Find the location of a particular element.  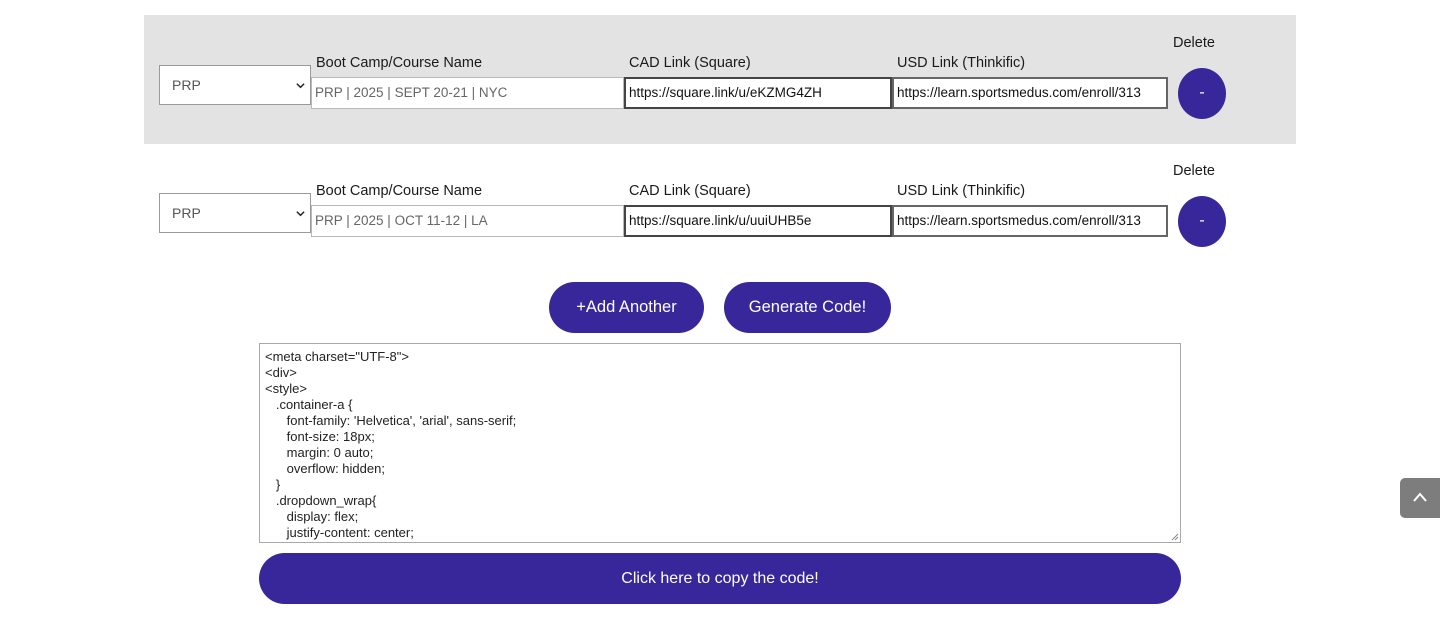

code-line: } is located at coordinates (273, 484).